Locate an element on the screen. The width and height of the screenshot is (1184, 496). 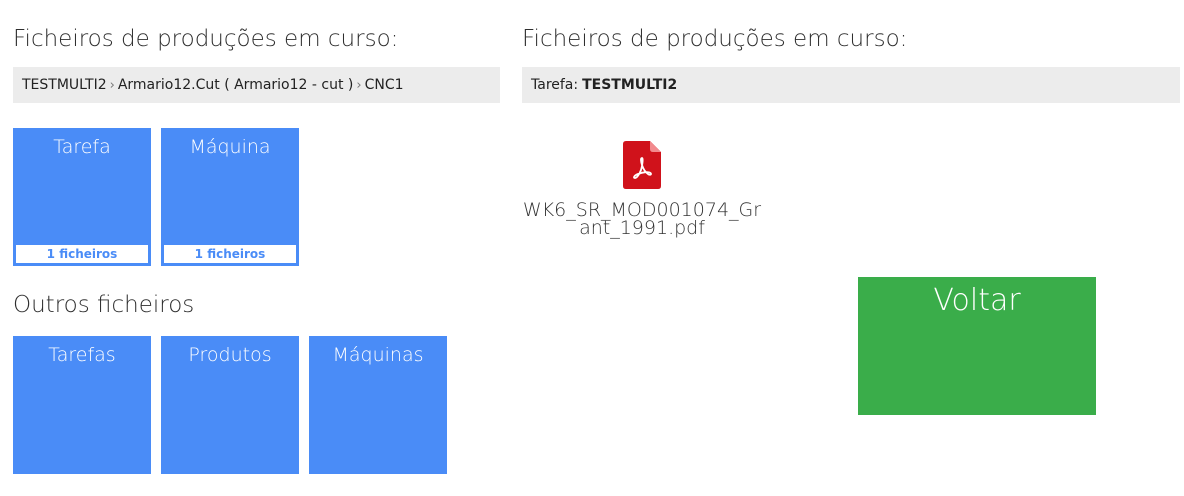
file-name: WK6_SR_MOD001074_Grant_1991.pdf is located at coordinates (642, 219).